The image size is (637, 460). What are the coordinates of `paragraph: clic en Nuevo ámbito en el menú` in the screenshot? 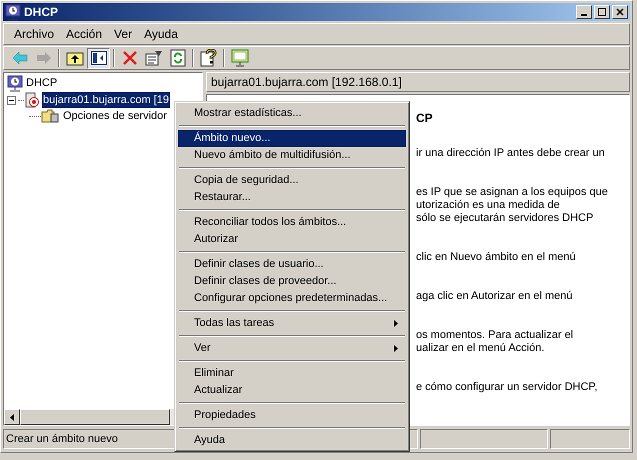 It's located at (496, 257).